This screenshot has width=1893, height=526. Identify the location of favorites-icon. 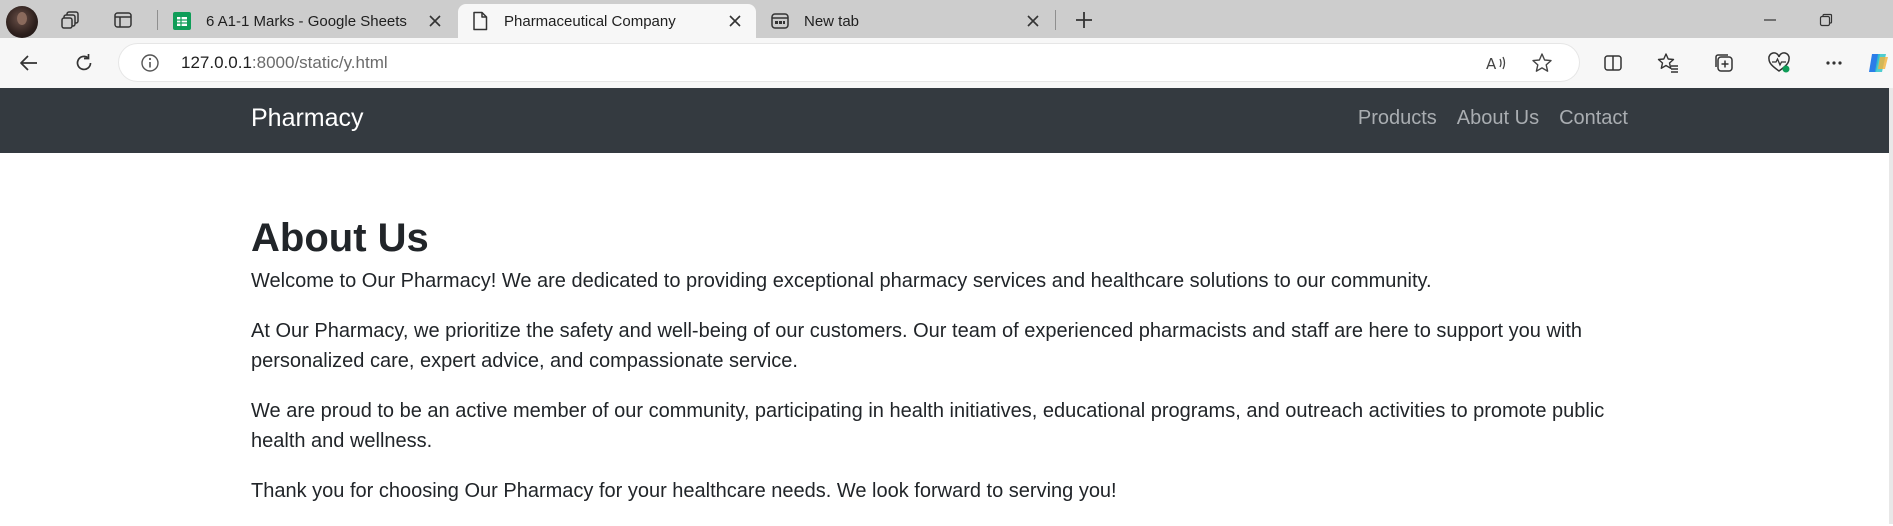
(1667, 63).